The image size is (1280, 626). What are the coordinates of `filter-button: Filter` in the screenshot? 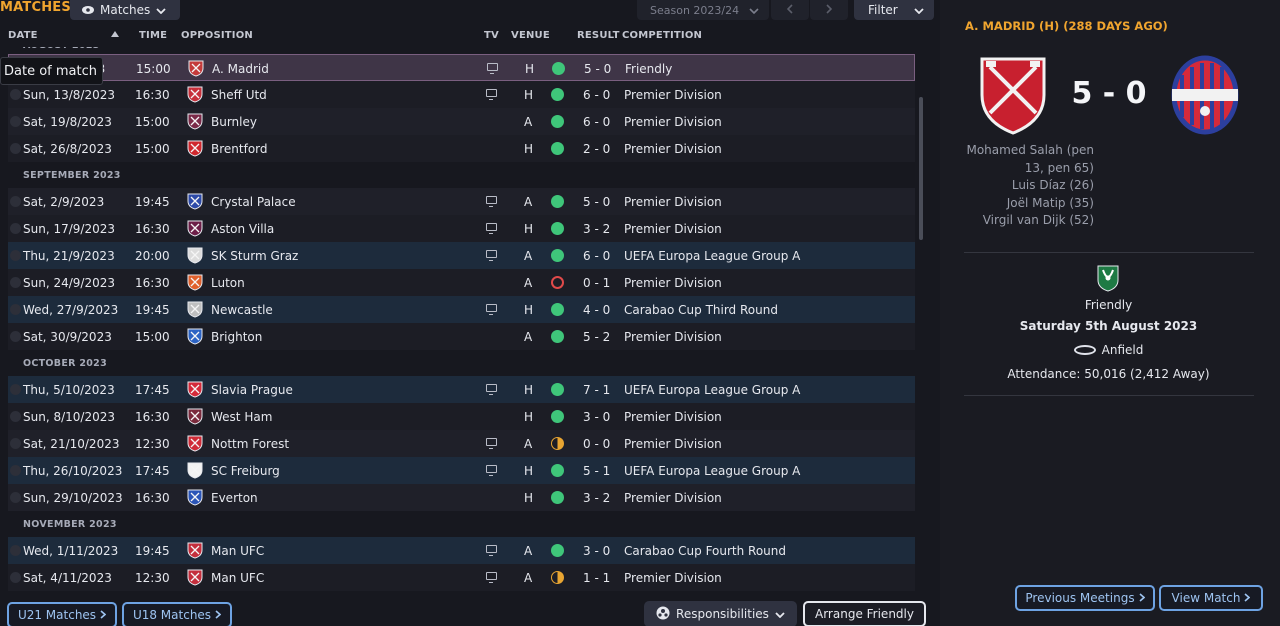 It's located at (894, 10).